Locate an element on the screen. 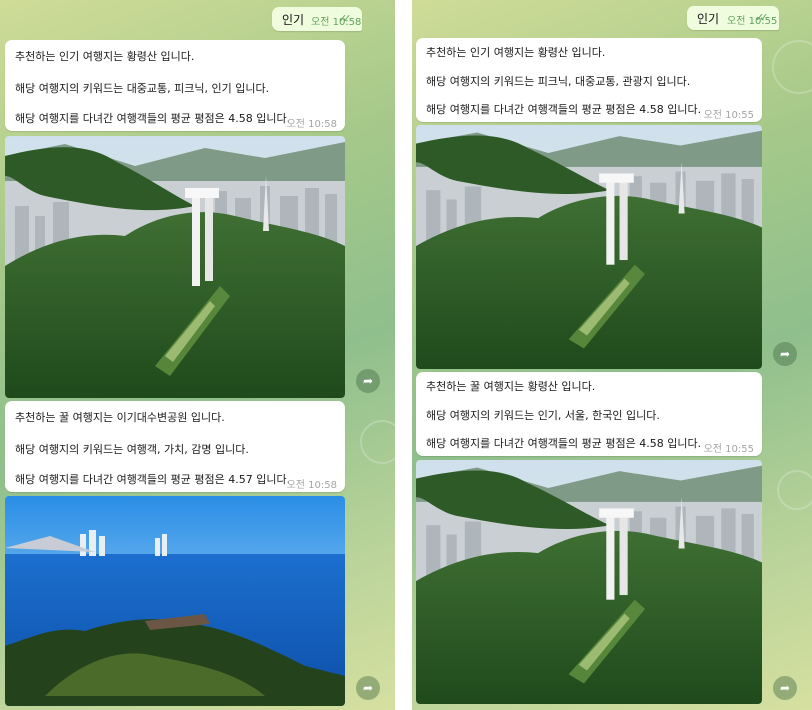 The image size is (812, 710). message-line: 해당 여행지를 다녀간 여행객들의 평균 평점은 4.57 입니다. is located at coordinates (153, 479).